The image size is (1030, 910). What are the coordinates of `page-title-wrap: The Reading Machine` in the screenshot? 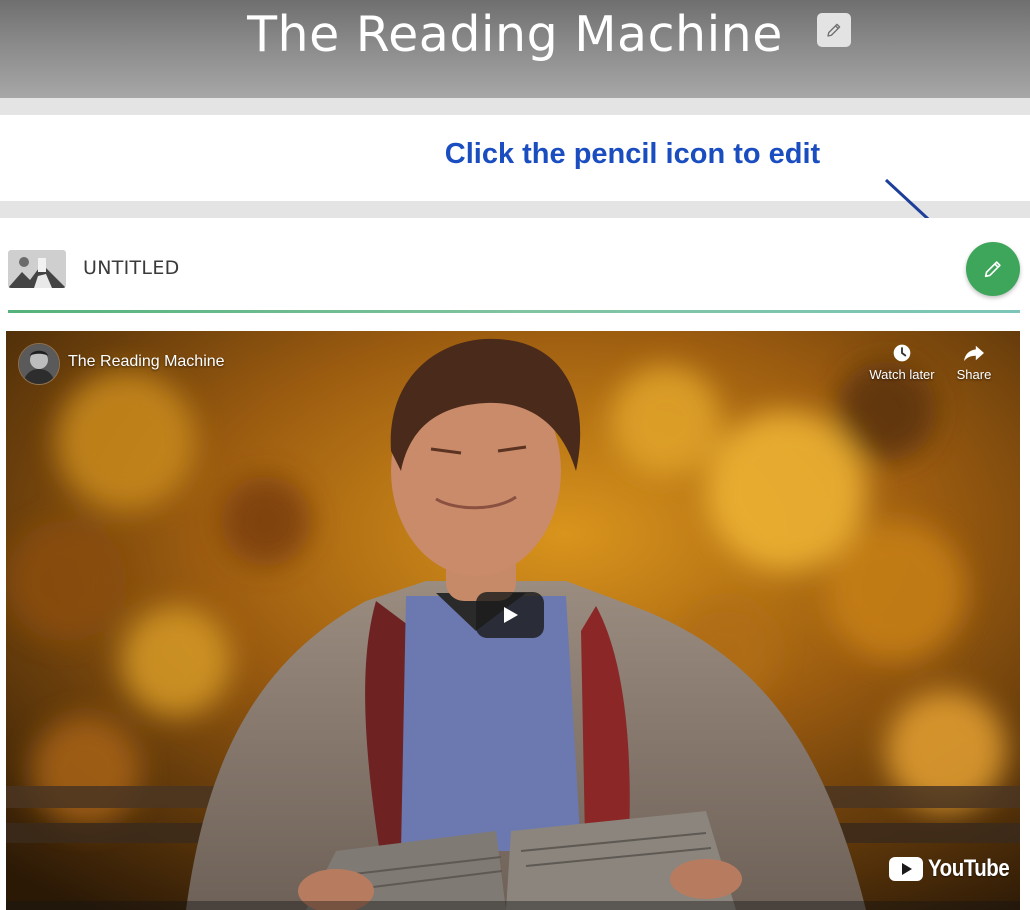 It's located at (515, 34).